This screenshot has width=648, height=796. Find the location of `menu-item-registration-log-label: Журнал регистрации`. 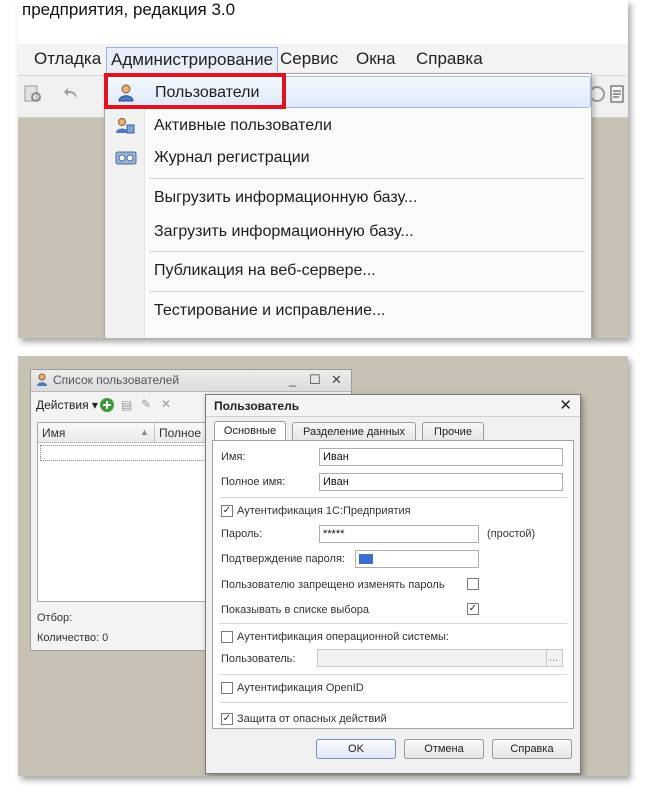

menu-item-registration-log-label: Журнал регистрации is located at coordinates (232, 157).